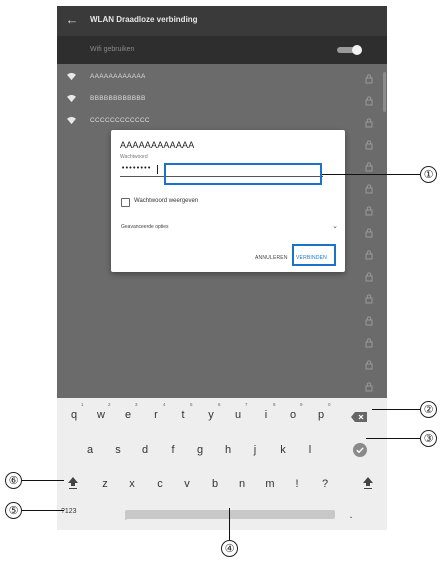 The width and height of the screenshot is (444, 561). Describe the element at coordinates (144, 19) in the screenshot. I see `page-title: WLAN Draadloze verbinding` at that location.